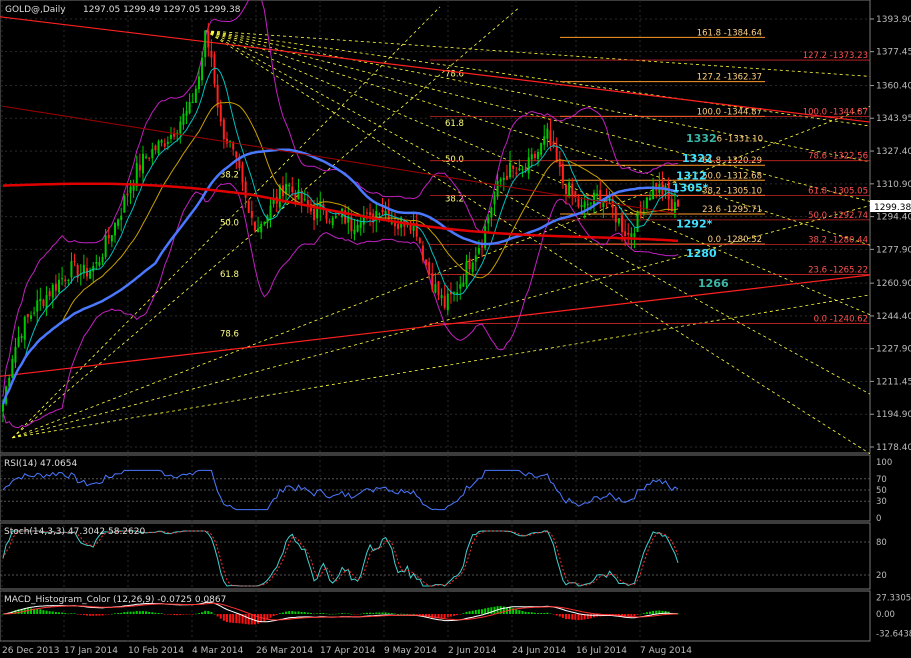 This screenshot has width=911, height=658. Describe the element at coordinates (472, 651) in the screenshot. I see `time-axis-label: 2 Jun 2014` at that location.